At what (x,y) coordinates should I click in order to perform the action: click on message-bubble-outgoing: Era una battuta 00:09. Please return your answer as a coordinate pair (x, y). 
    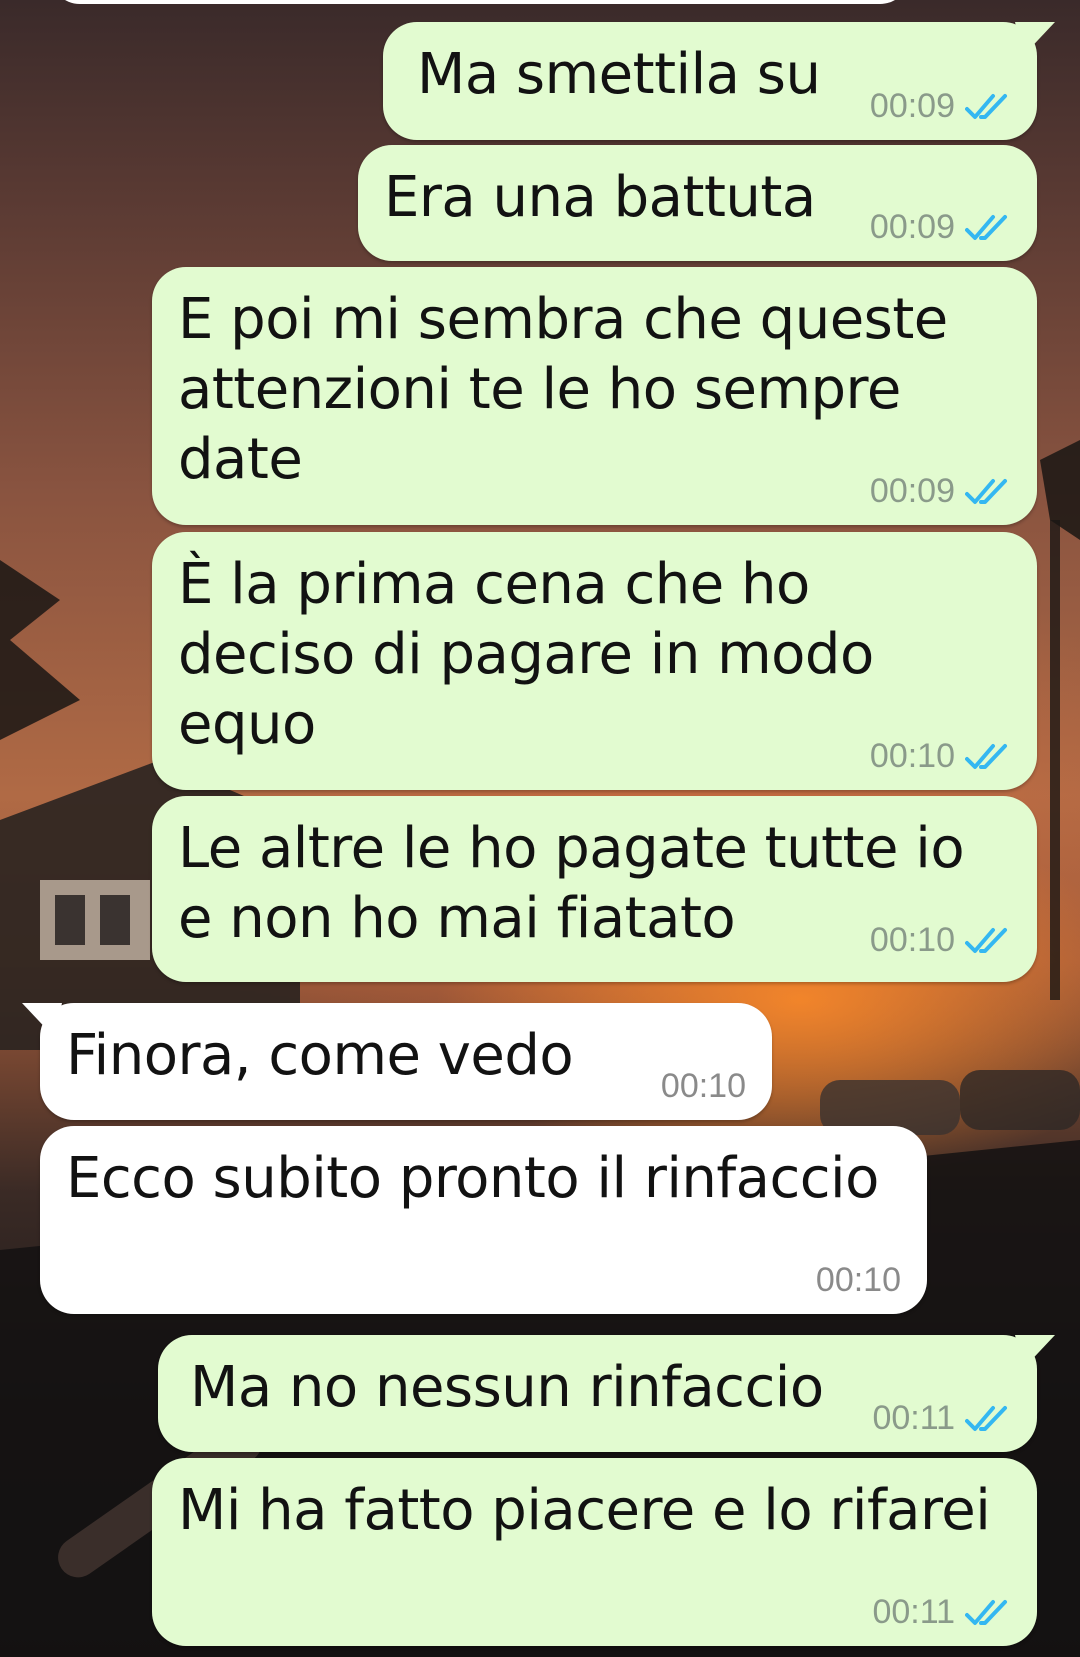
    Looking at the image, I should click on (697, 203).